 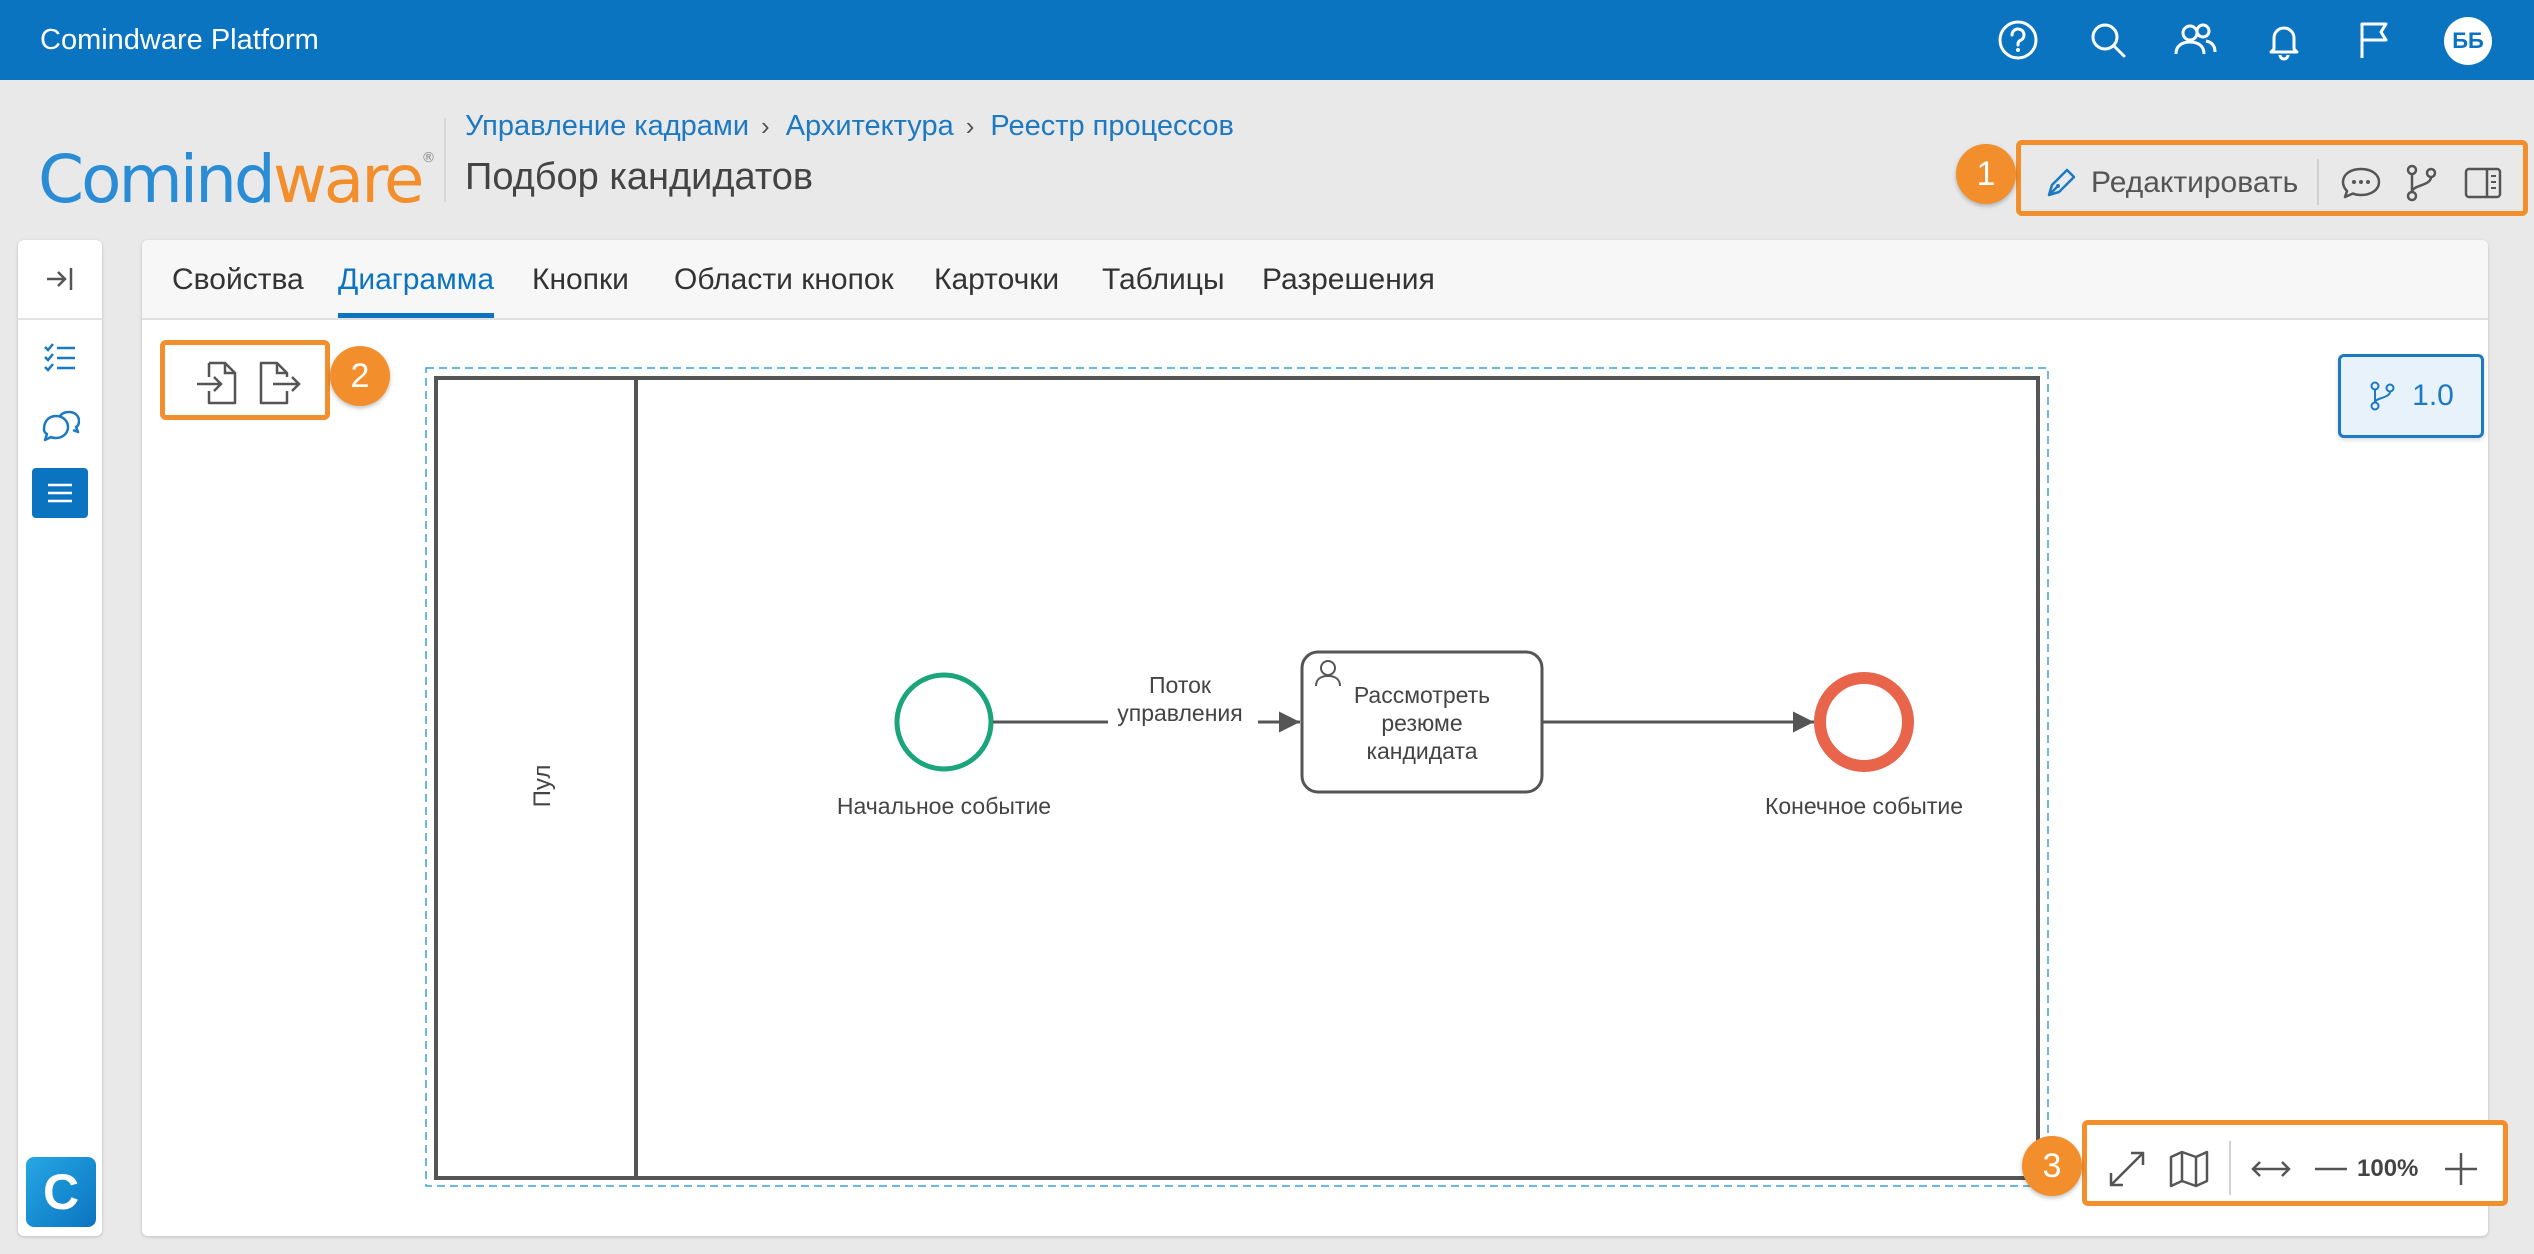 What do you see at coordinates (2388, 1168) in the screenshot?
I see `zoom-level: 100%` at bounding box center [2388, 1168].